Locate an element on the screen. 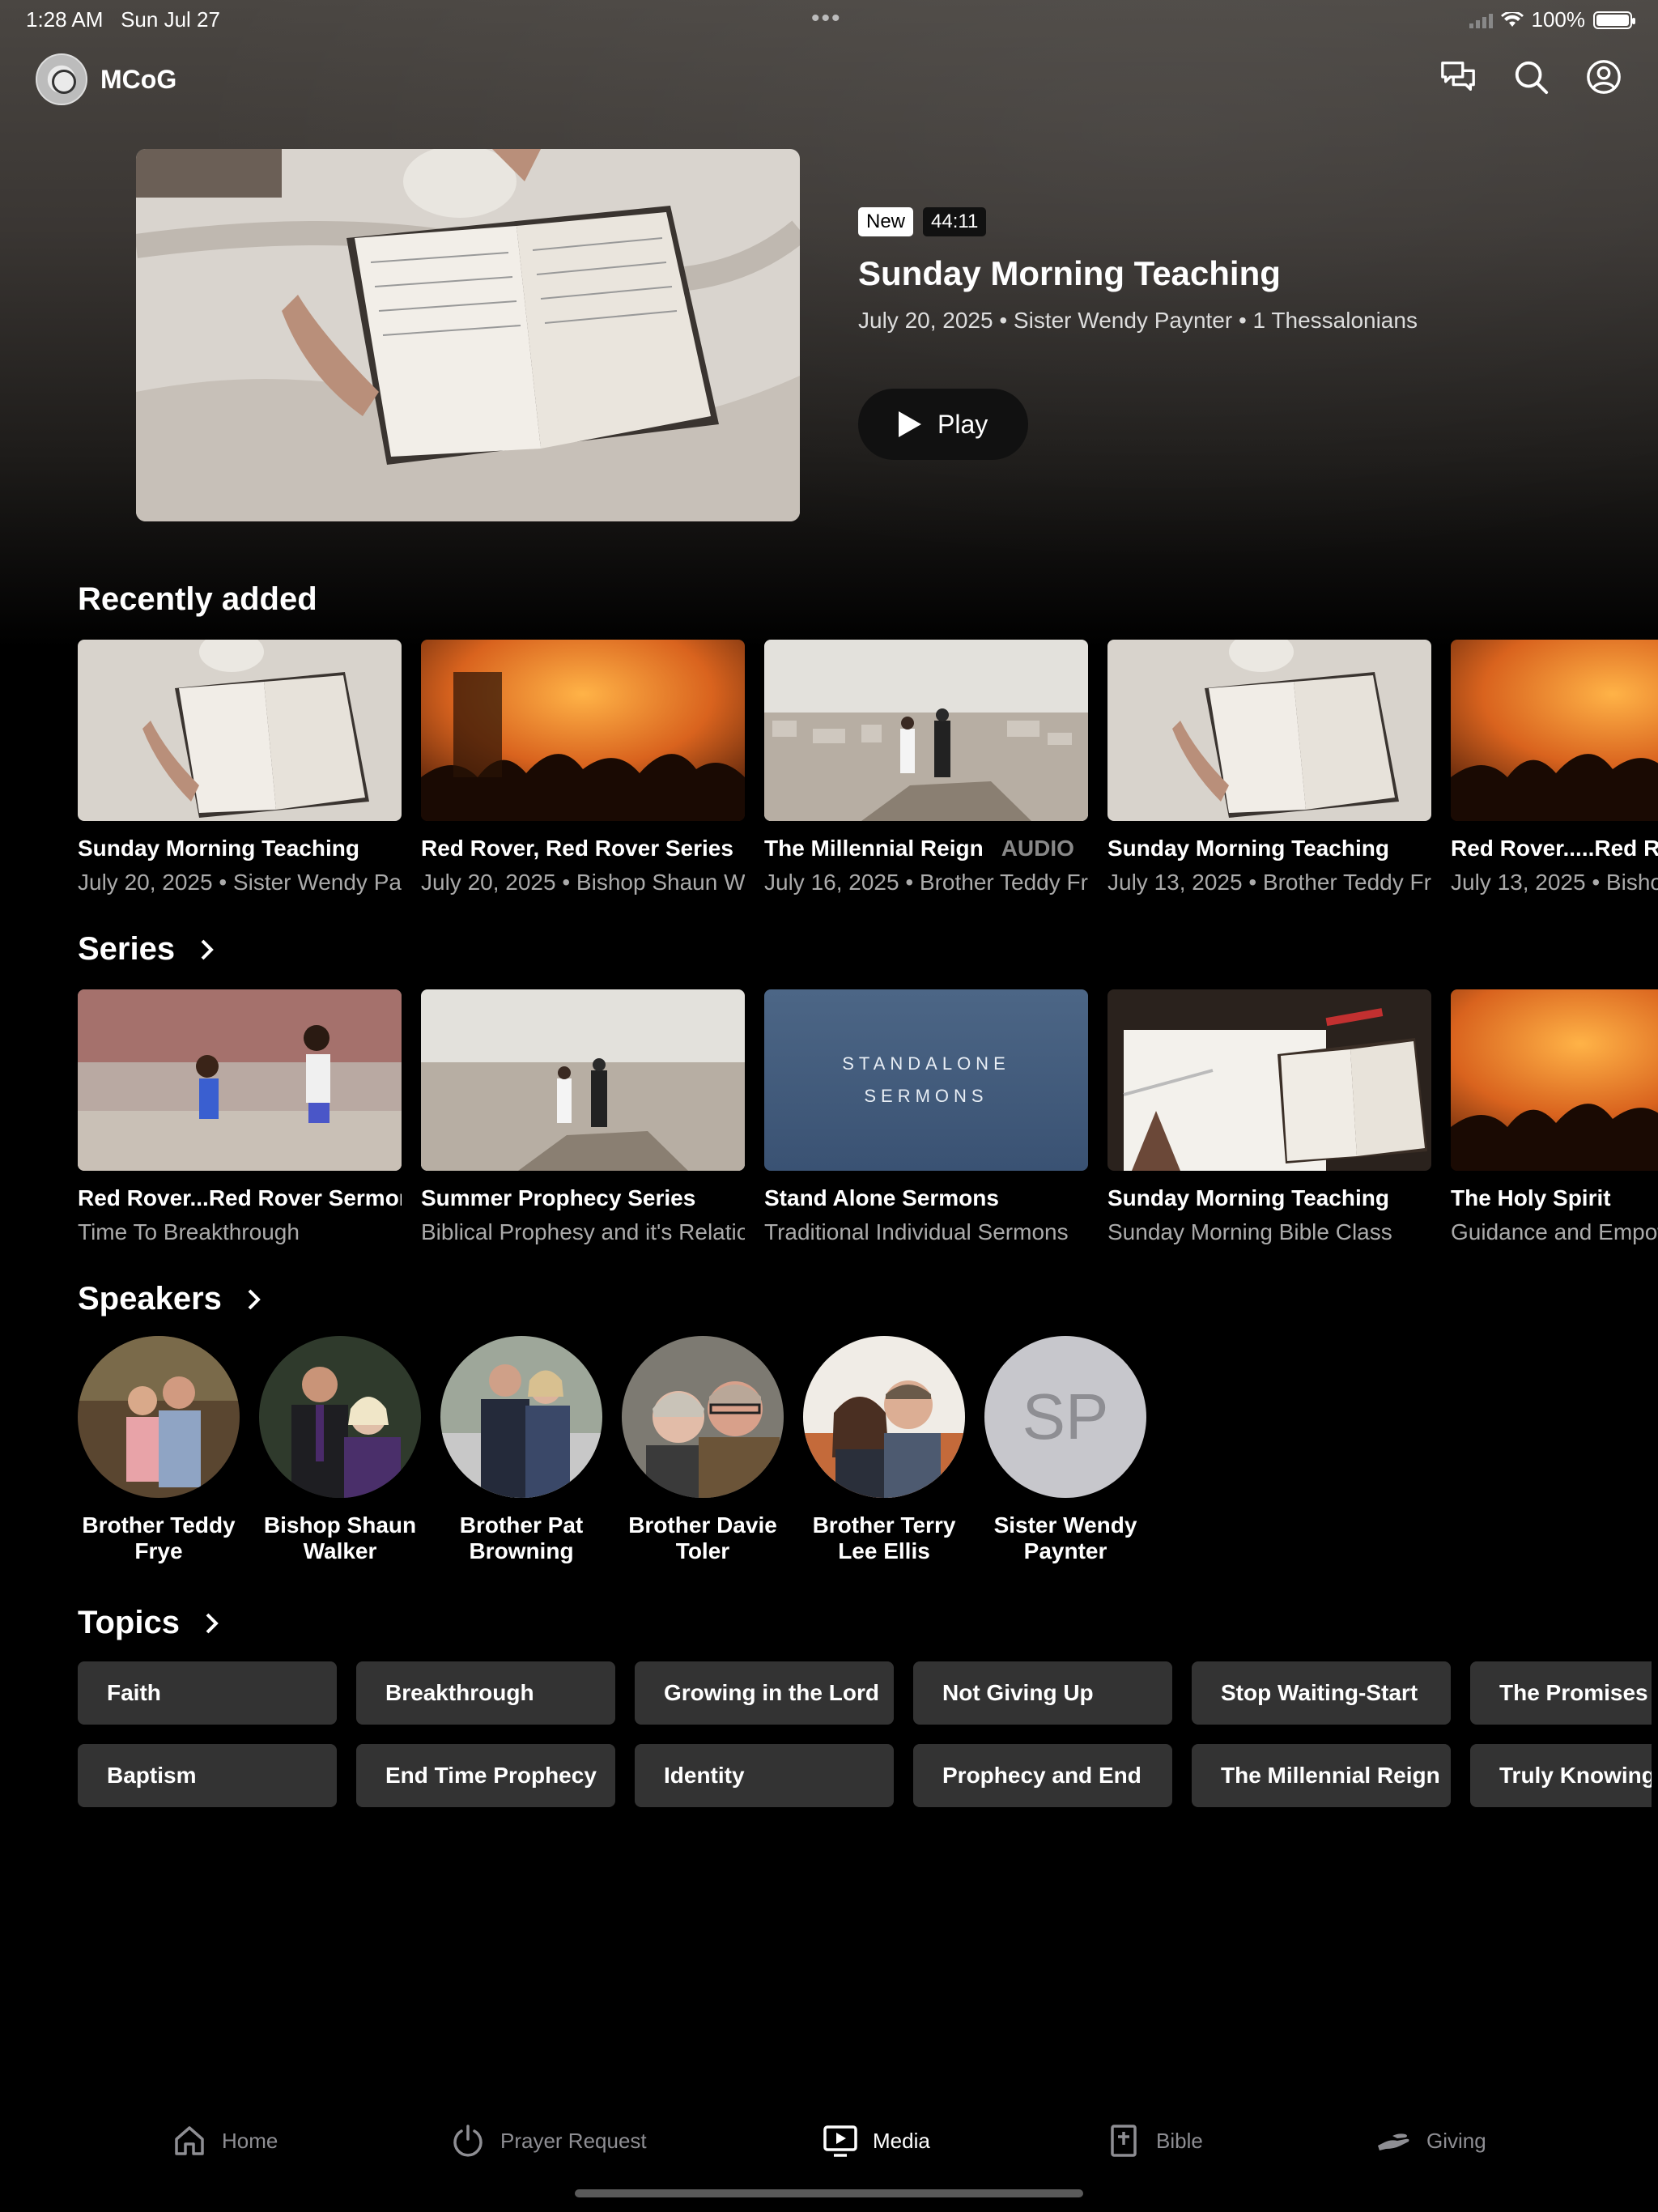  tab-label: Prayer Request is located at coordinates (573, 2140).